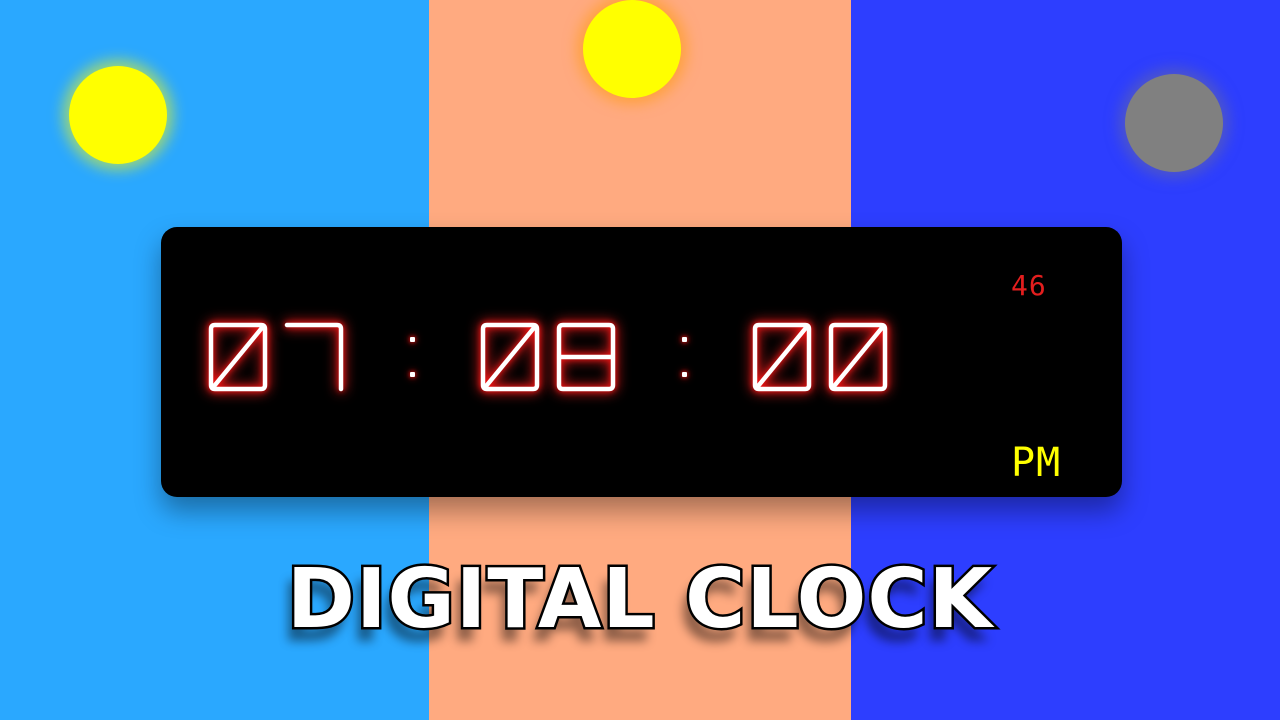 This screenshot has height=720, width=1280. I want to click on moon-icon, so click(1174, 123).